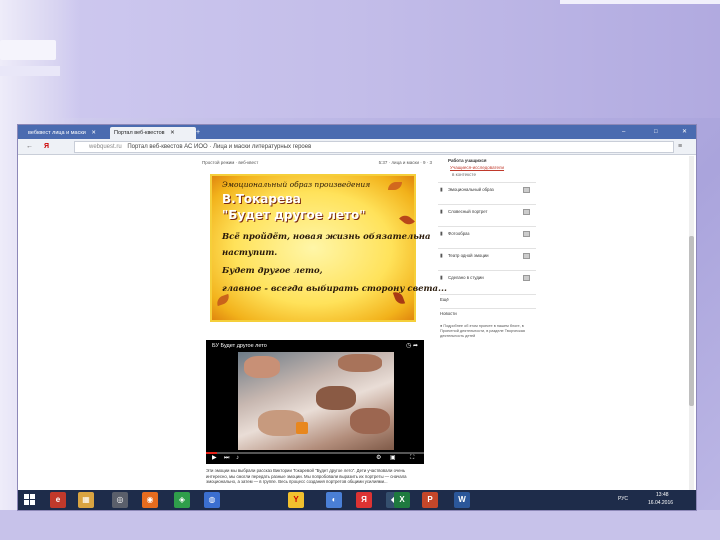 This screenshot has height=540, width=720. What do you see at coordinates (360, 525) in the screenshot?
I see `slide-bottom-band` at bounding box center [360, 525].